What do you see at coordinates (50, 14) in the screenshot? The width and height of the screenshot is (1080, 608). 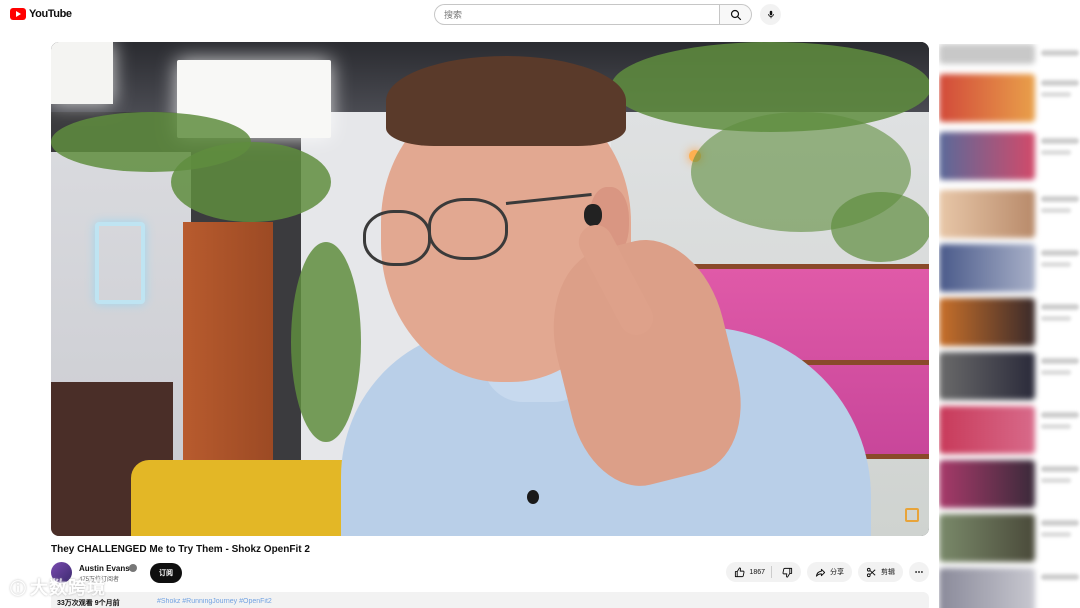 I see `logo-text: YouTube` at bounding box center [50, 14].